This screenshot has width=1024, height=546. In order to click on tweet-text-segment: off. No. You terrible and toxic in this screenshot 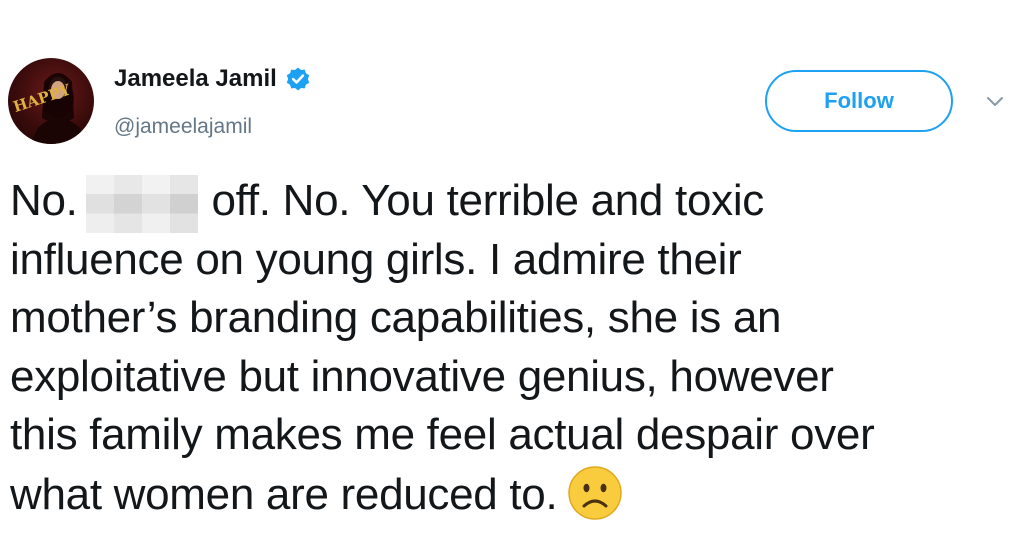, I will do `click(488, 200)`.